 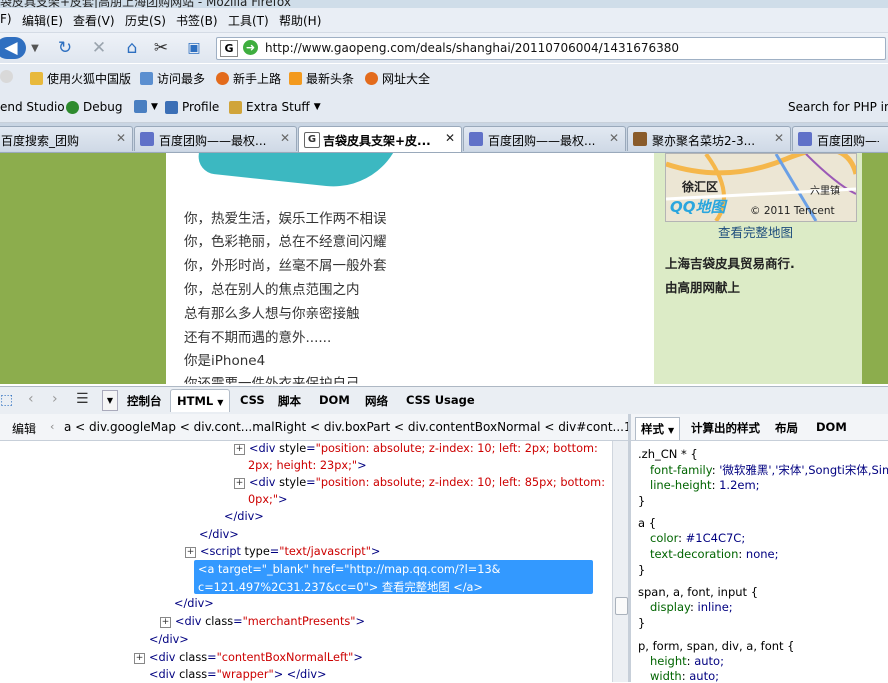 I want to click on css-declaration: display: inline;, so click(x=691, y=607).